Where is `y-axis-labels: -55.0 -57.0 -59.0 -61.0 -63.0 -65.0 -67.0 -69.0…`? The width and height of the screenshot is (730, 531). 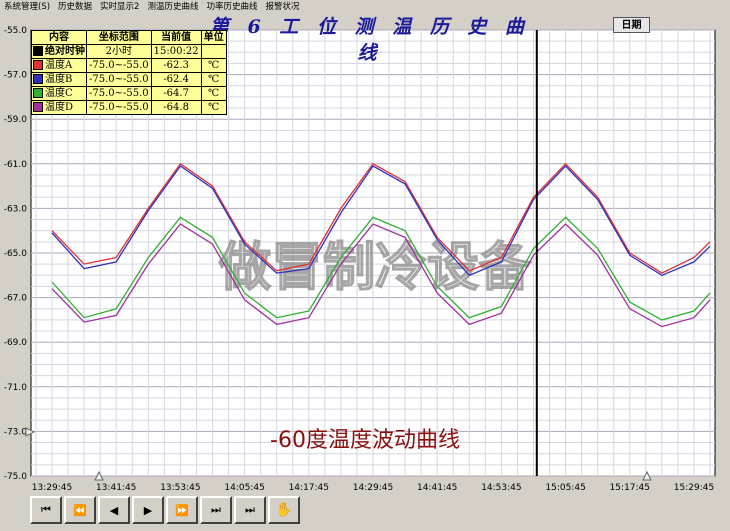
y-axis-labels: -55.0 -57.0 -59.0 -61.0 -63.0 -65.0 -67.0 -69.0… is located at coordinates (16, 254).